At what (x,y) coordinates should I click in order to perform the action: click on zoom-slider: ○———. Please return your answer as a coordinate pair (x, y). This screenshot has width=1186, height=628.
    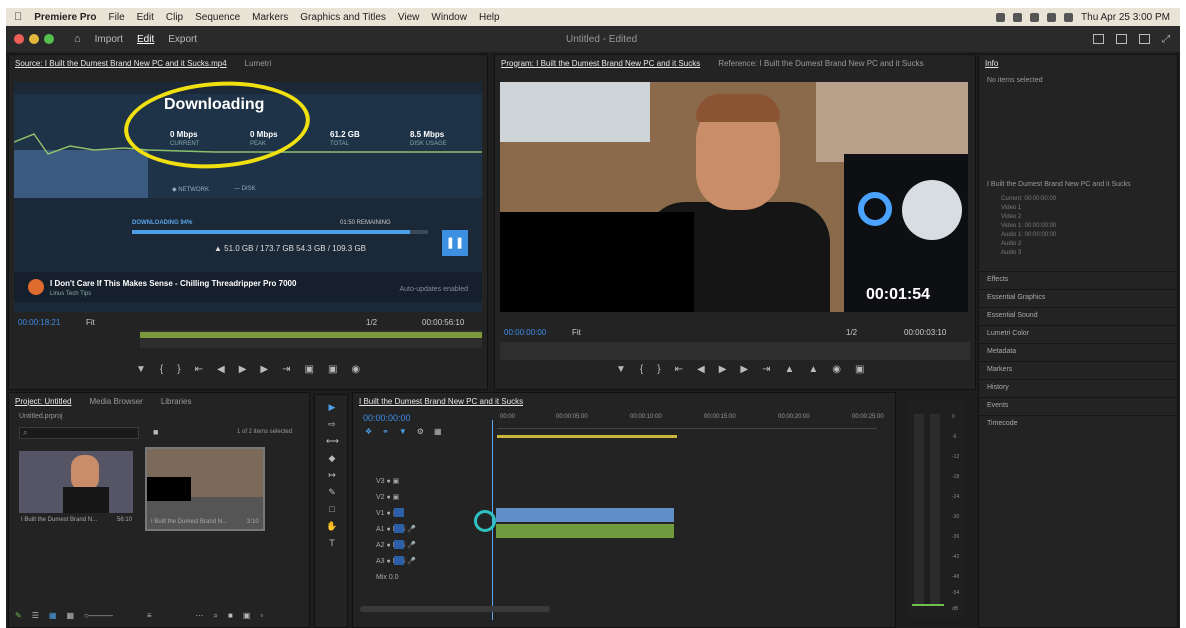
    Looking at the image, I should click on (98, 616).